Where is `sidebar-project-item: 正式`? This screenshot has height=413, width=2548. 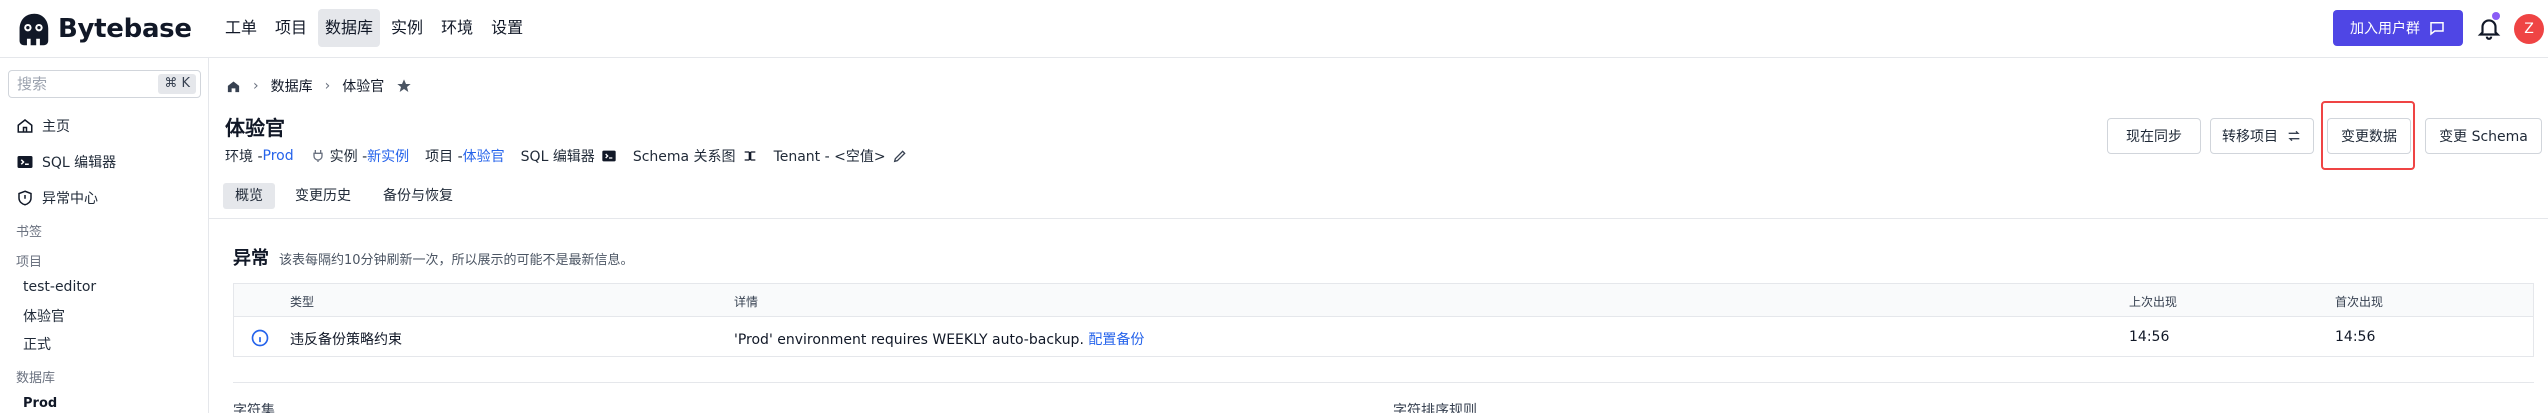 sidebar-project-item: 正式 is located at coordinates (37, 344).